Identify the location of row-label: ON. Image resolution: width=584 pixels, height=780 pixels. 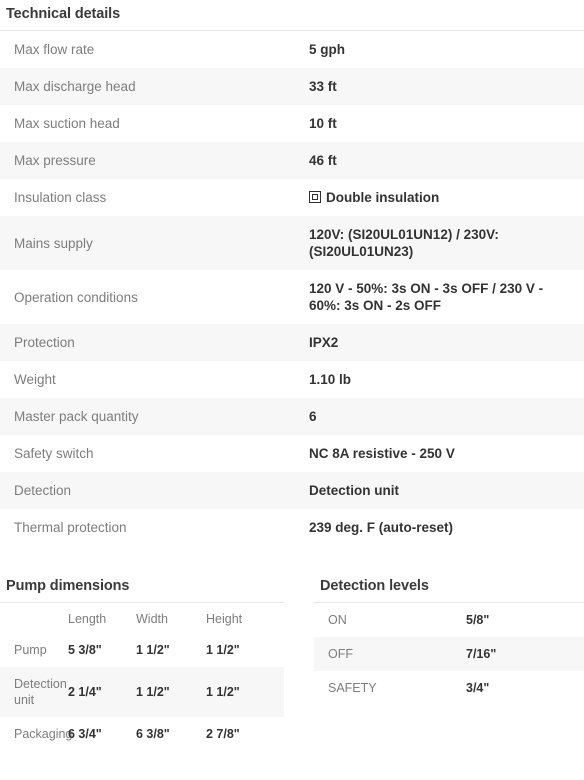
(337, 620).